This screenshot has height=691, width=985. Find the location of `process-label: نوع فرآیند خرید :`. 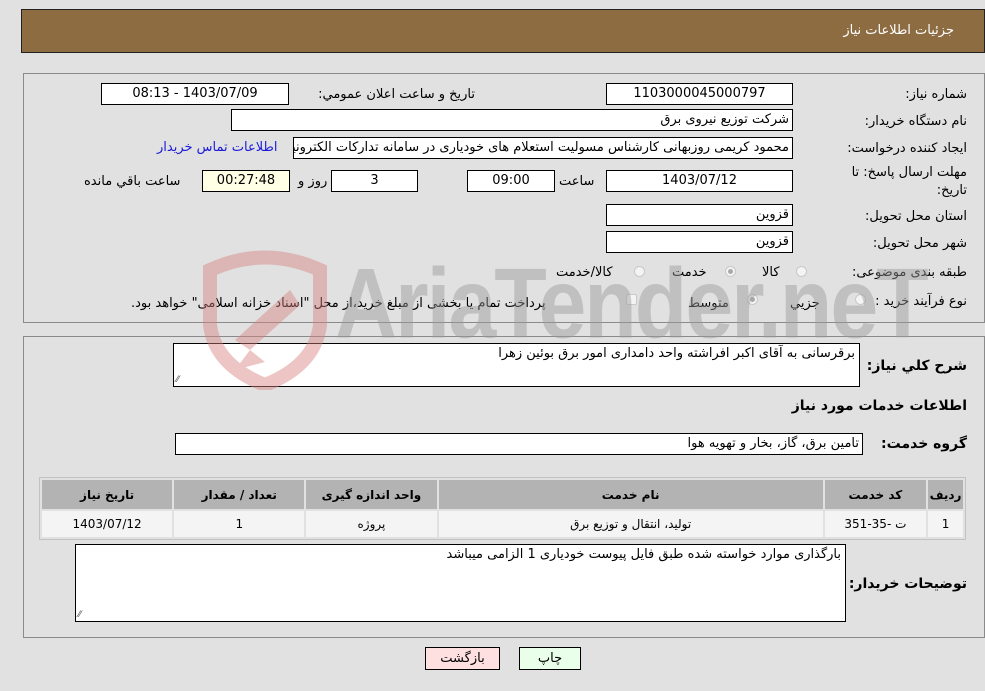

process-label: نوع فرآیند خرید : is located at coordinates (921, 301).